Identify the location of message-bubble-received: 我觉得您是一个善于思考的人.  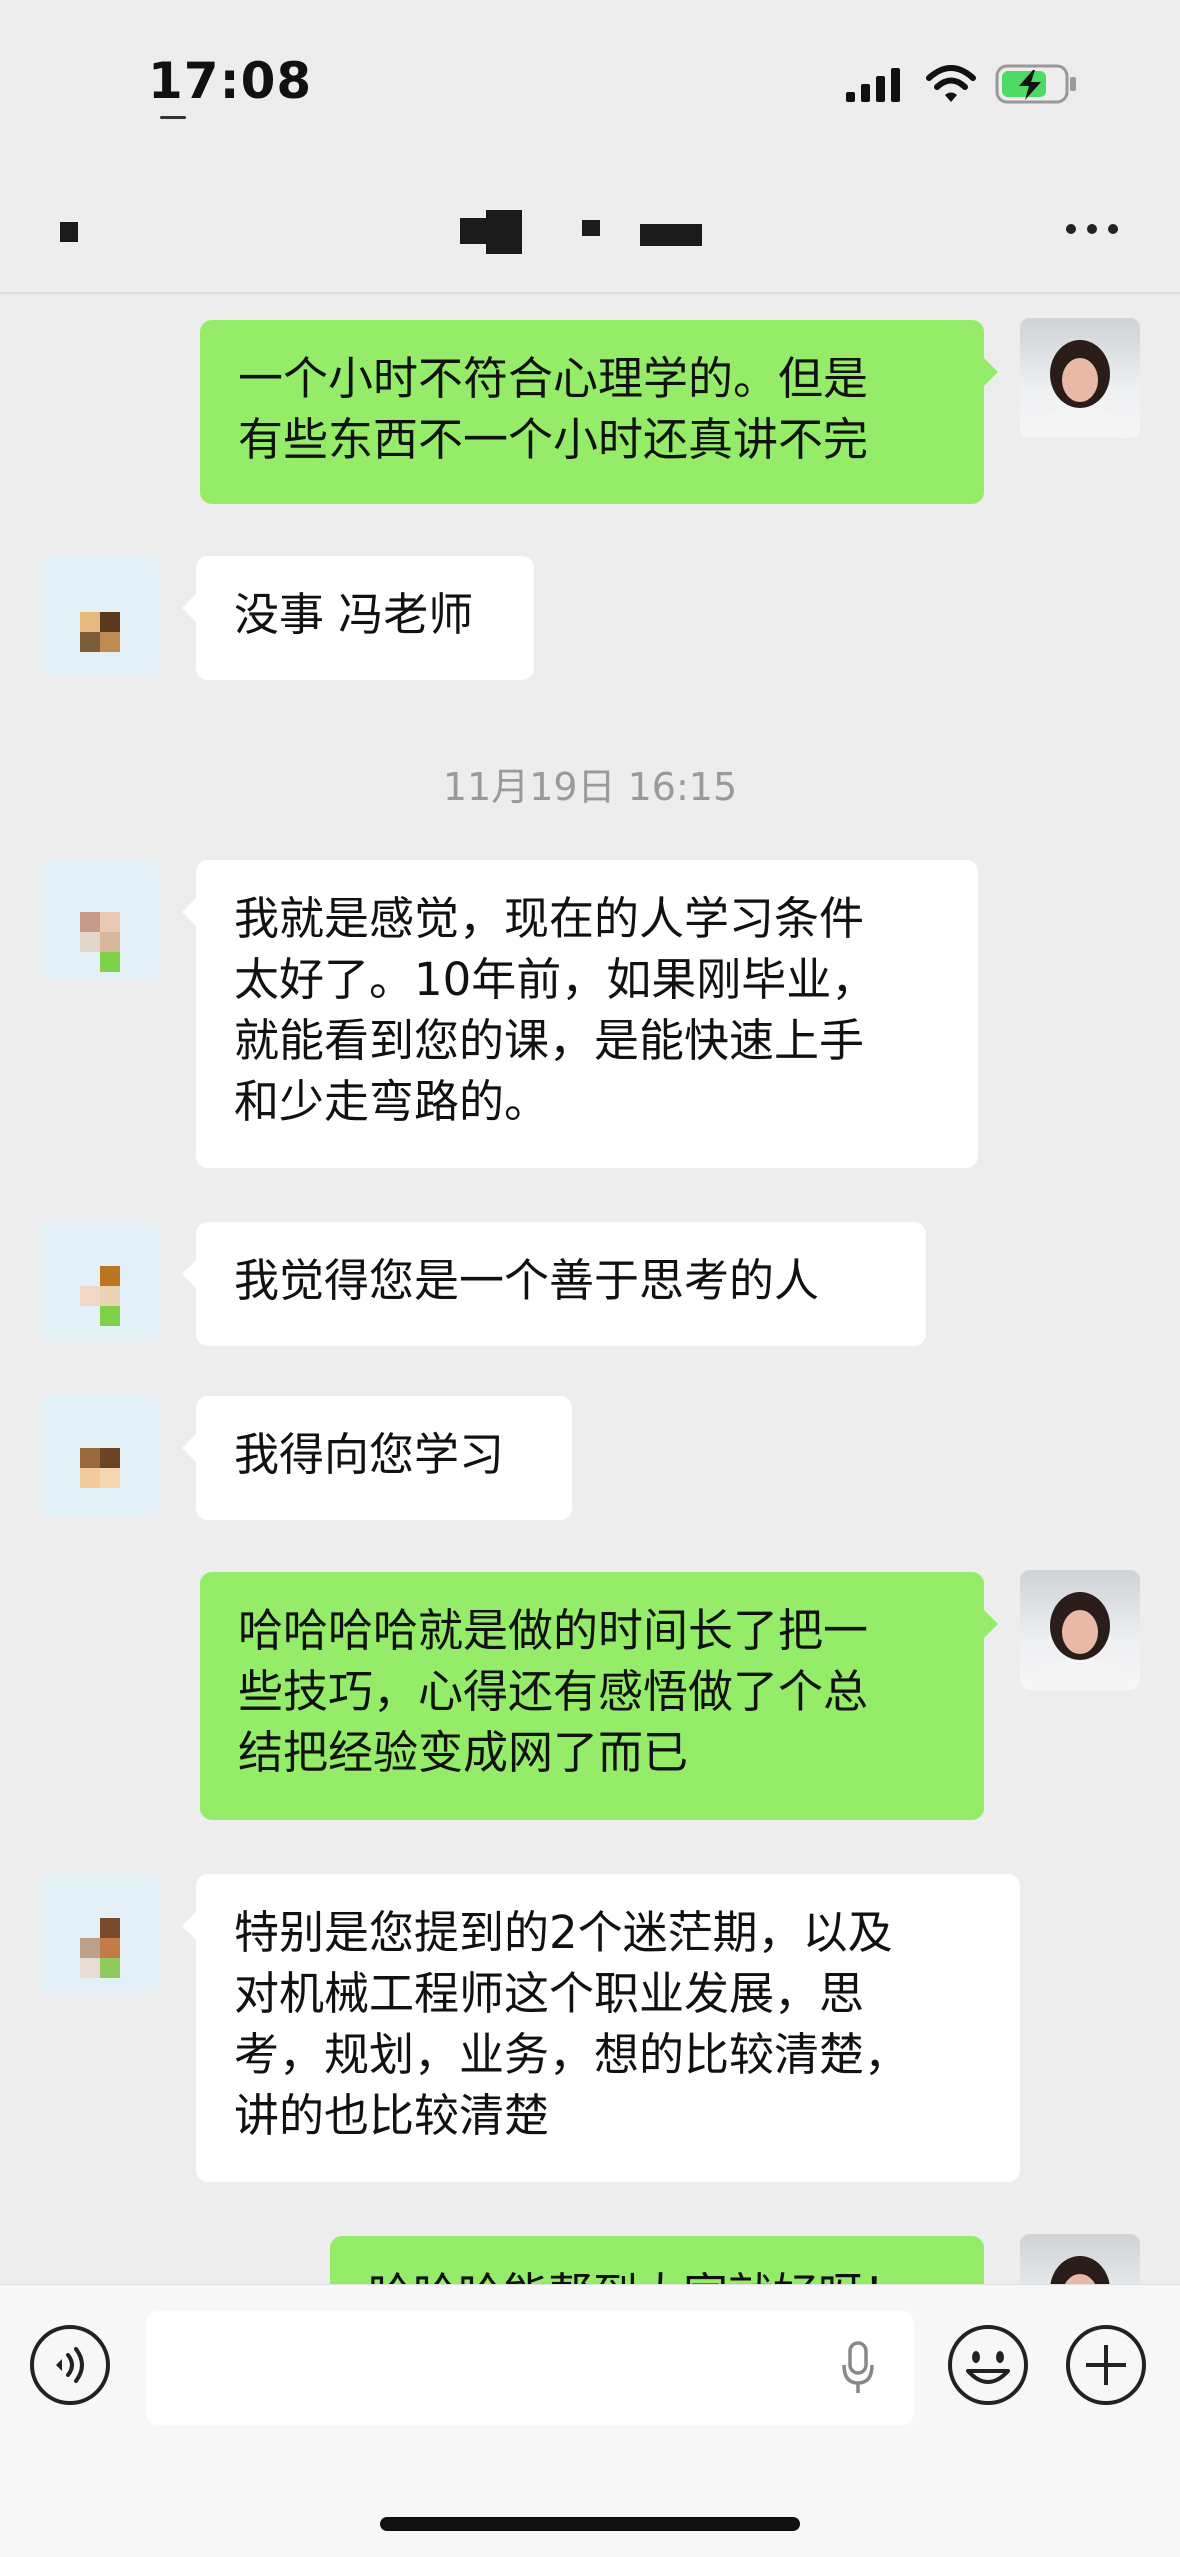
(554, 1284).